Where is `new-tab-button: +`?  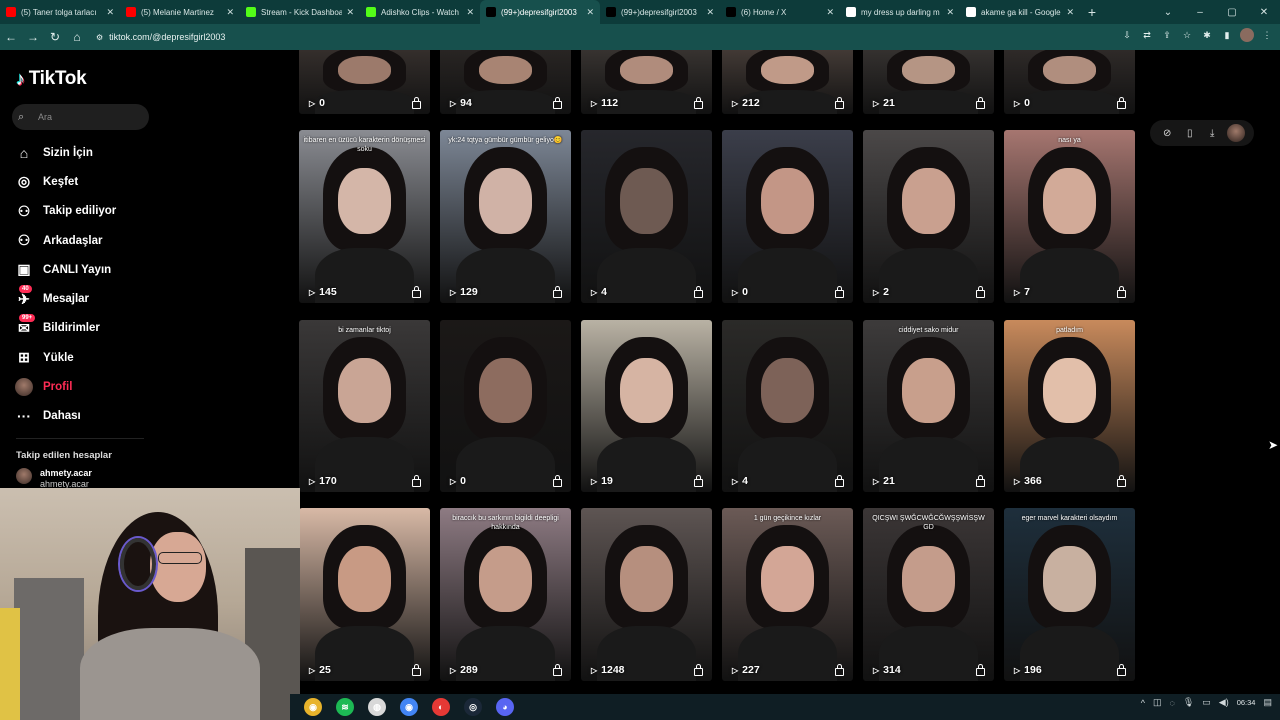
new-tab-button: + is located at coordinates (1092, 12).